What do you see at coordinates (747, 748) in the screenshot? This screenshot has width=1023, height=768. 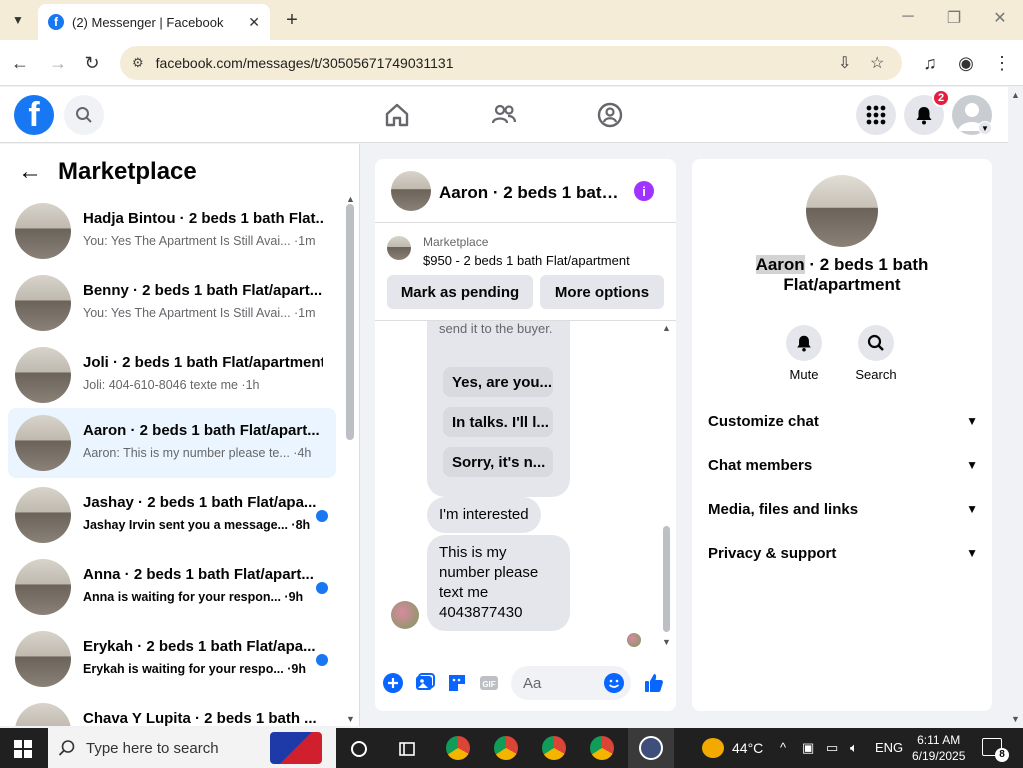 I see `weather-temperature: 44°C` at bounding box center [747, 748].